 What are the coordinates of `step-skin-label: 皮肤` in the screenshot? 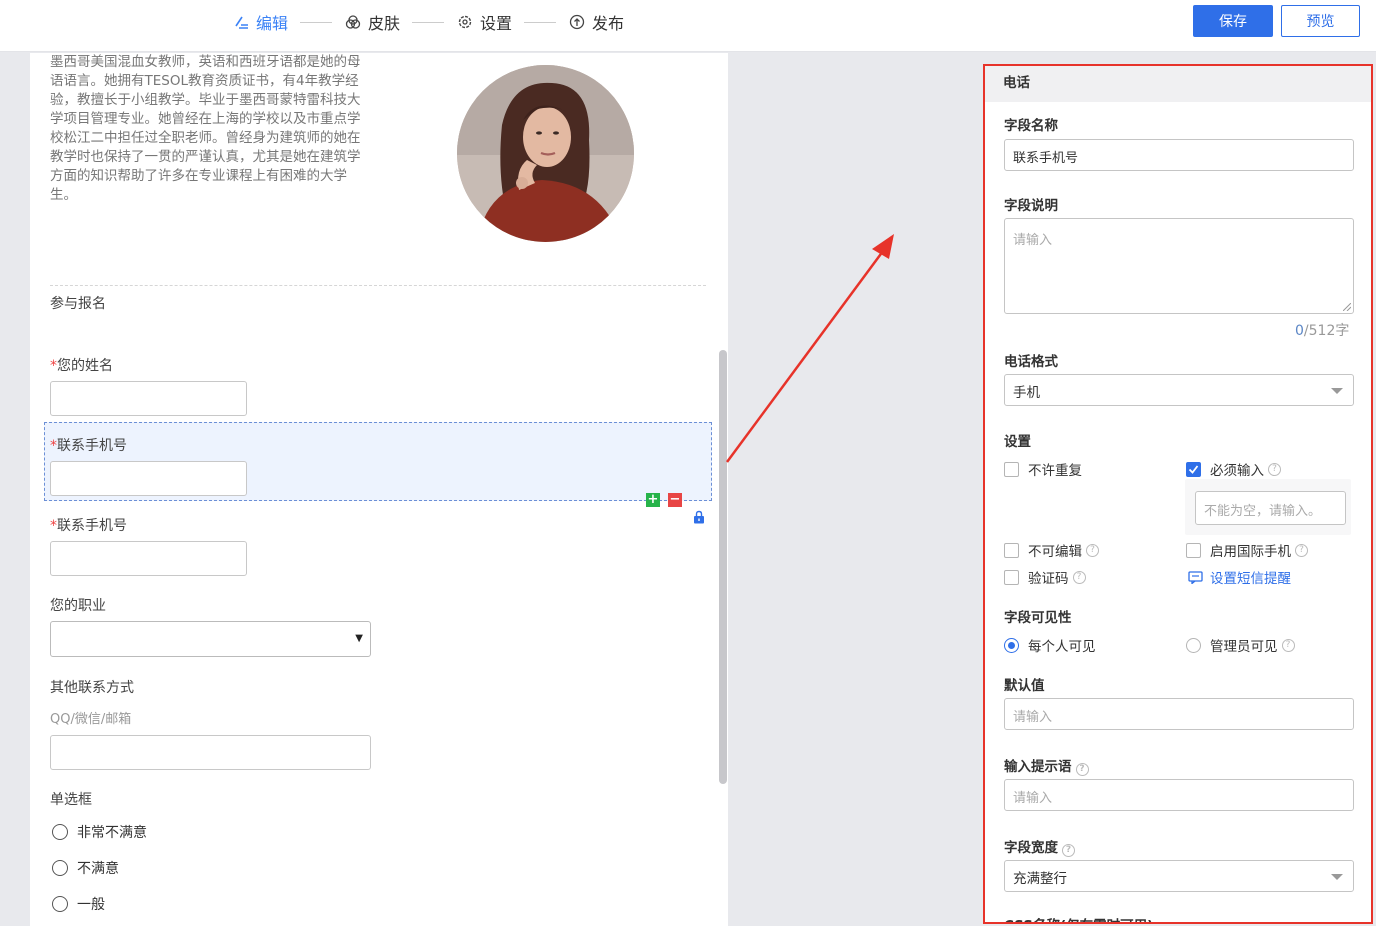 It's located at (384, 23).